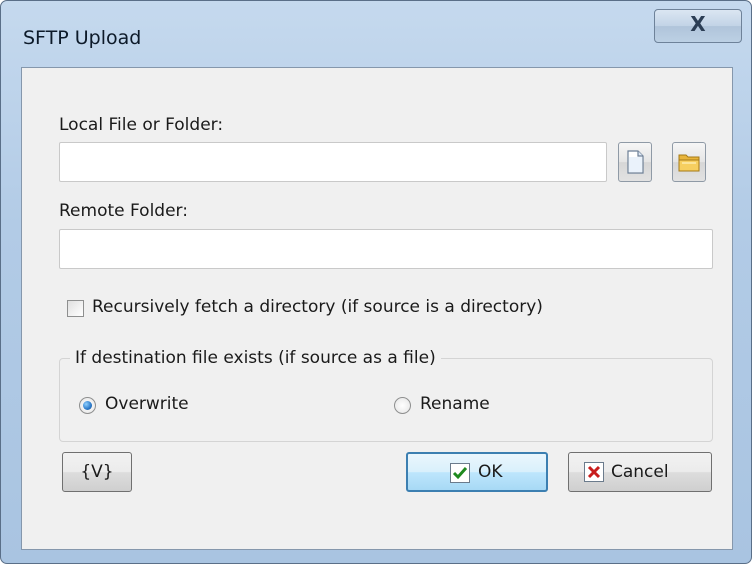  I want to click on local-file-input, so click(333, 162).